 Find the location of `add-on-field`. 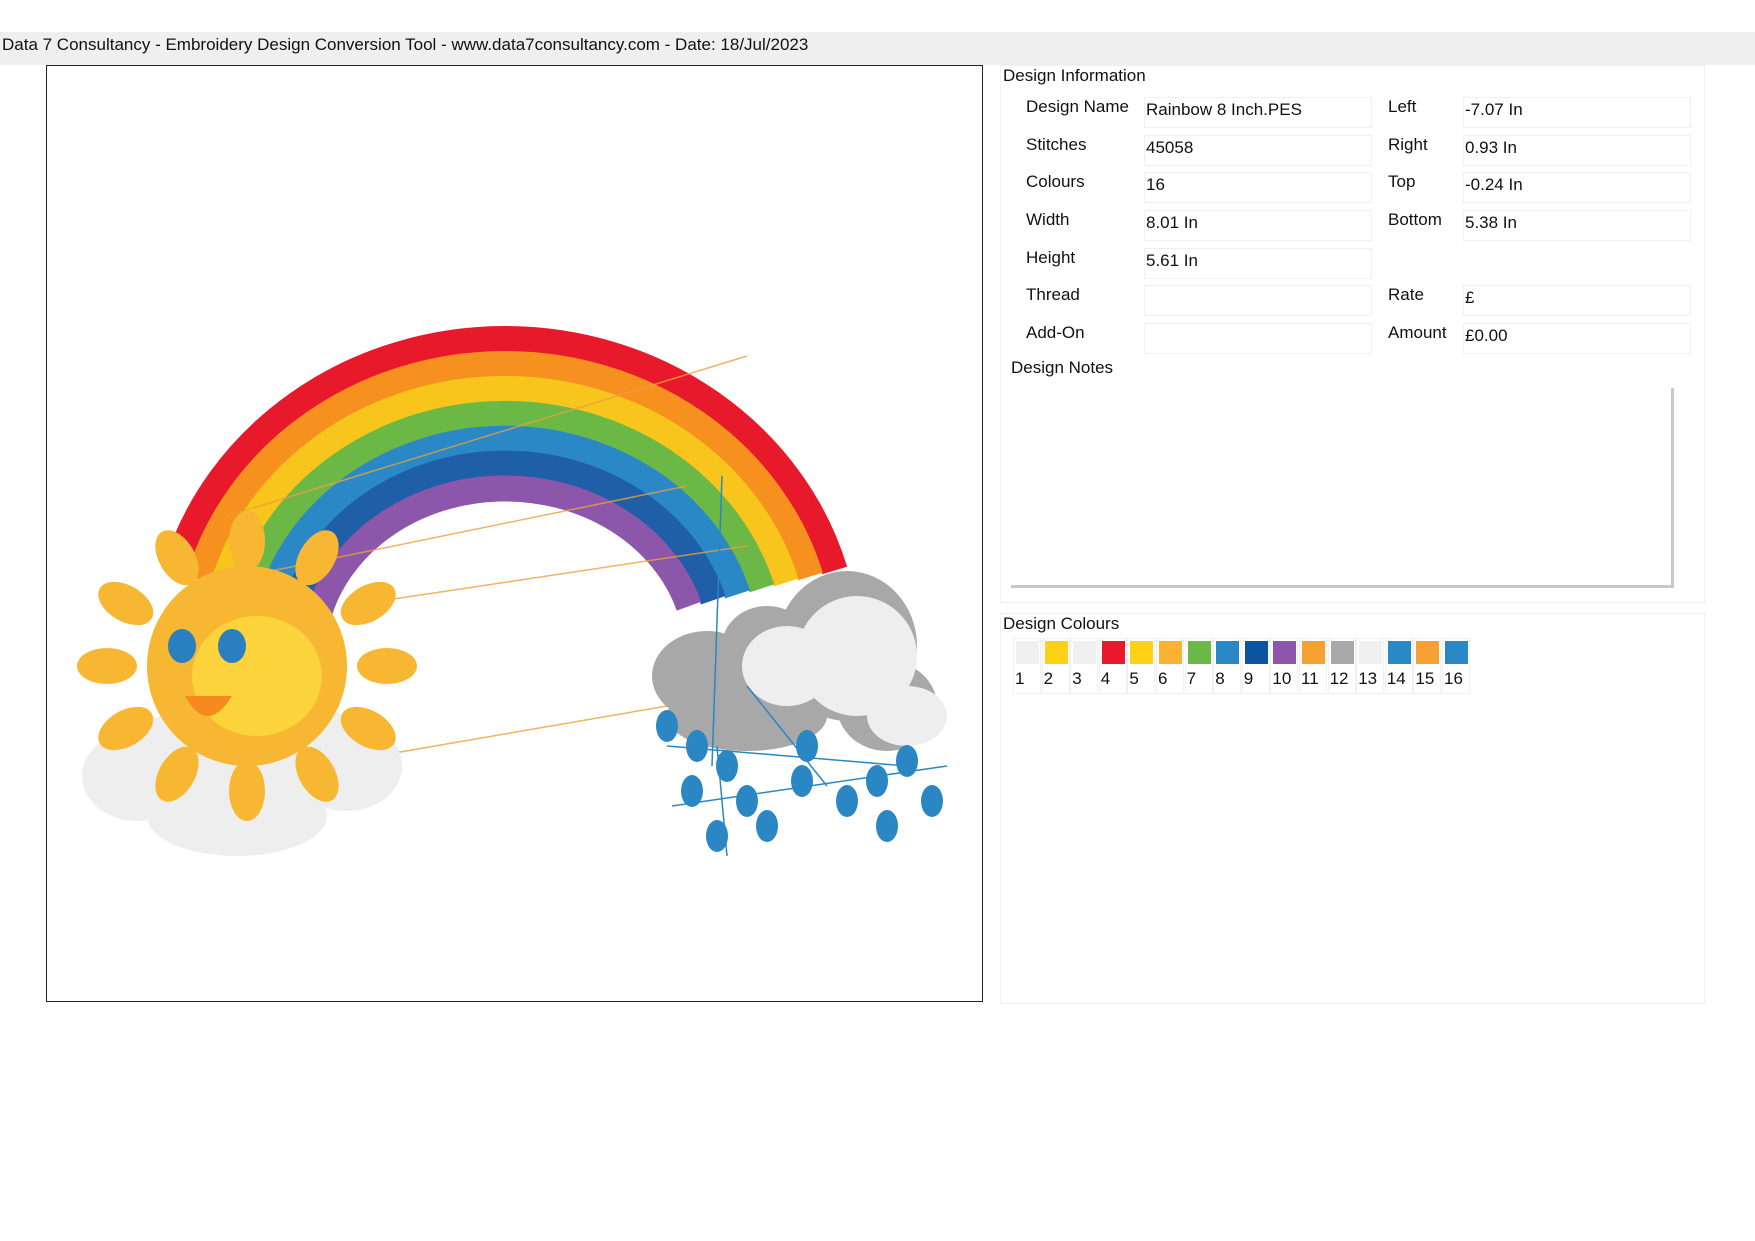

add-on-field is located at coordinates (1258, 338).